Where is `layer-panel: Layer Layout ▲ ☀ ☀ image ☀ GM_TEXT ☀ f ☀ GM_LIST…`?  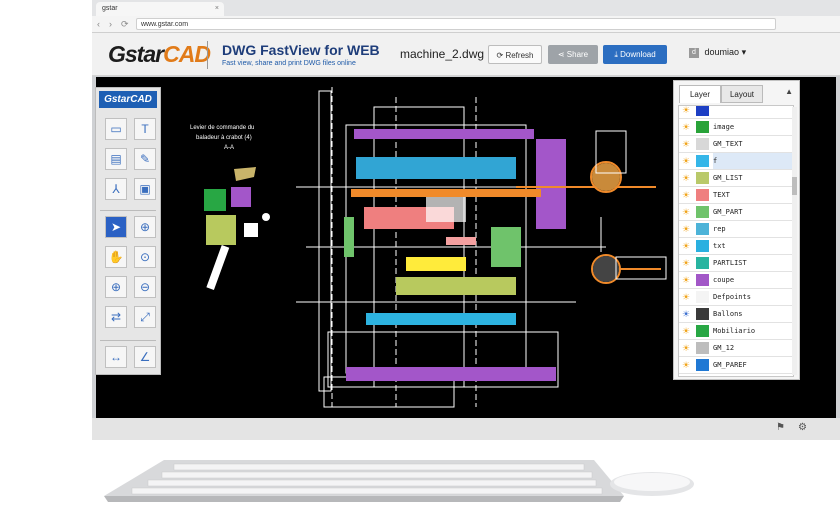 layer-panel: Layer Layout ▲ ☀ ☀ image ☀ GM_TEXT ☀ f ☀ GM_LIST… is located at coordinates (736, 230).